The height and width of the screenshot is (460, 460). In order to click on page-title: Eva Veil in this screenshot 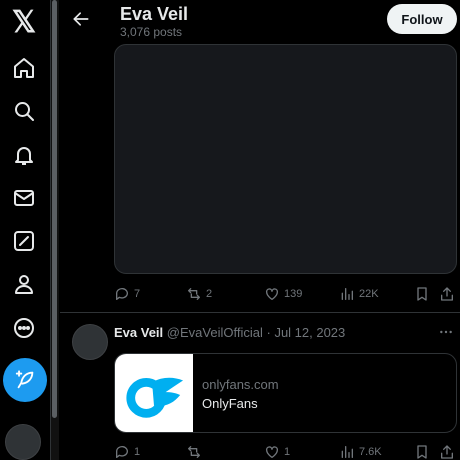, I will do `click(154, 14)`.